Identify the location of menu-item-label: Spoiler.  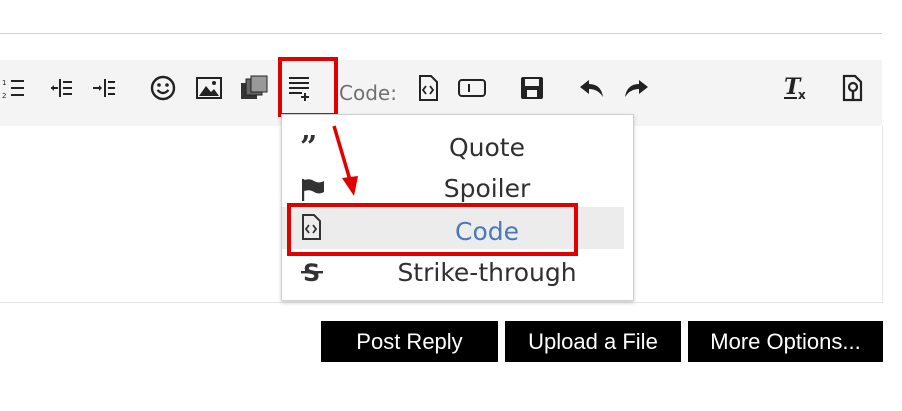
(487, 188).